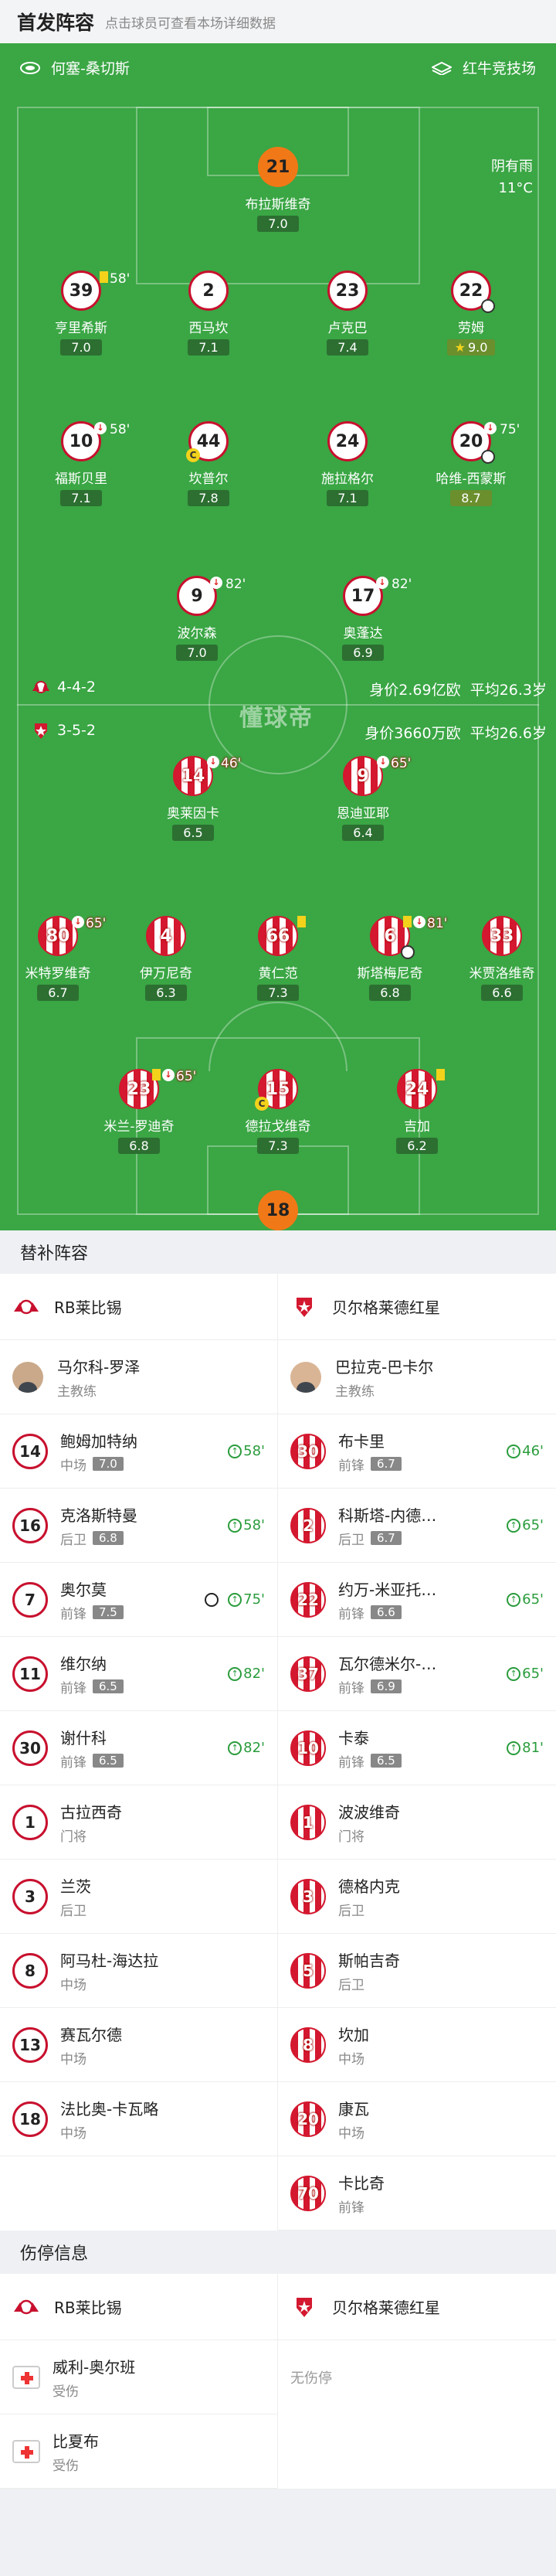 This screenshot has height=2576, width=556. I want to click on player-rating: 7.0, so click(81, 347).